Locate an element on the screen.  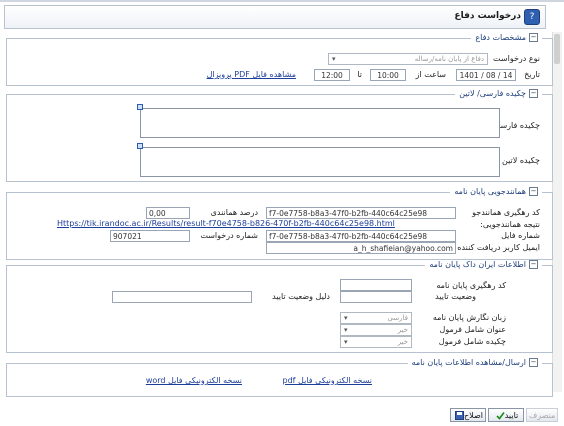
word-file-link: نسخه الکترونیکی فایل word is located at coordinates (194, 380).